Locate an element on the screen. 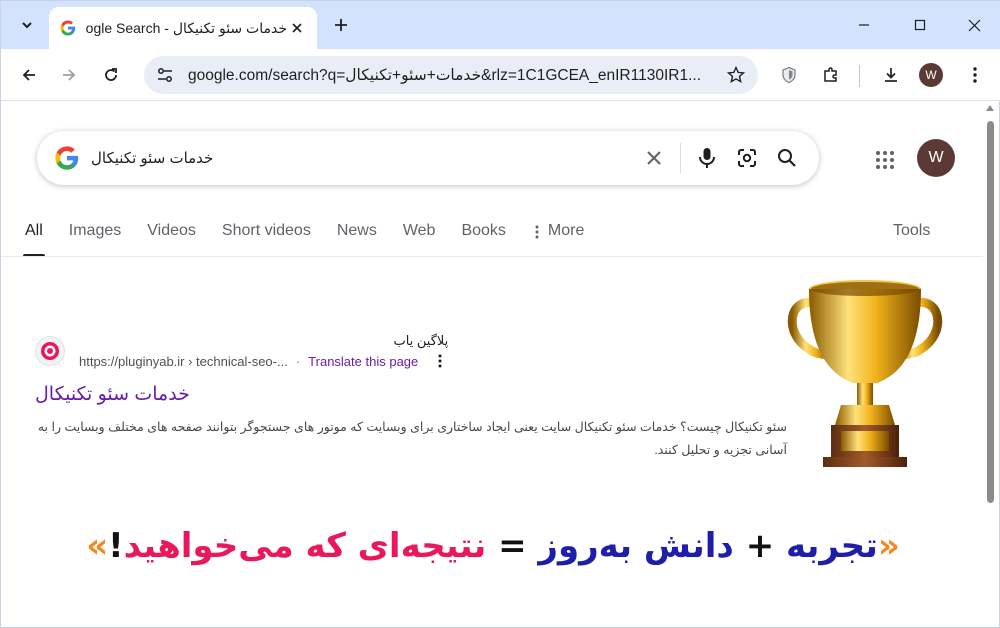 The image size is (1000, 628). page-scrollbar is located at coordinates (990, 364).